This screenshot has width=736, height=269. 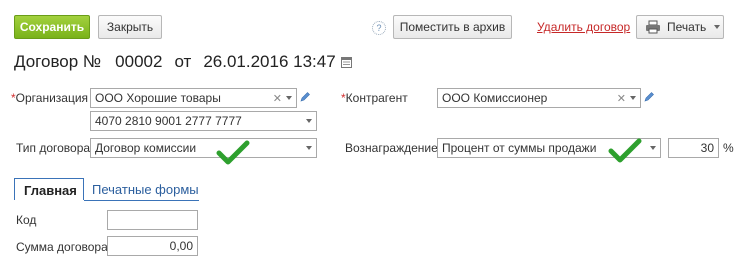 What do you see at coordinates (152, 220) in the screenshot?
I see `code-input` at bounding box center [152, 220].